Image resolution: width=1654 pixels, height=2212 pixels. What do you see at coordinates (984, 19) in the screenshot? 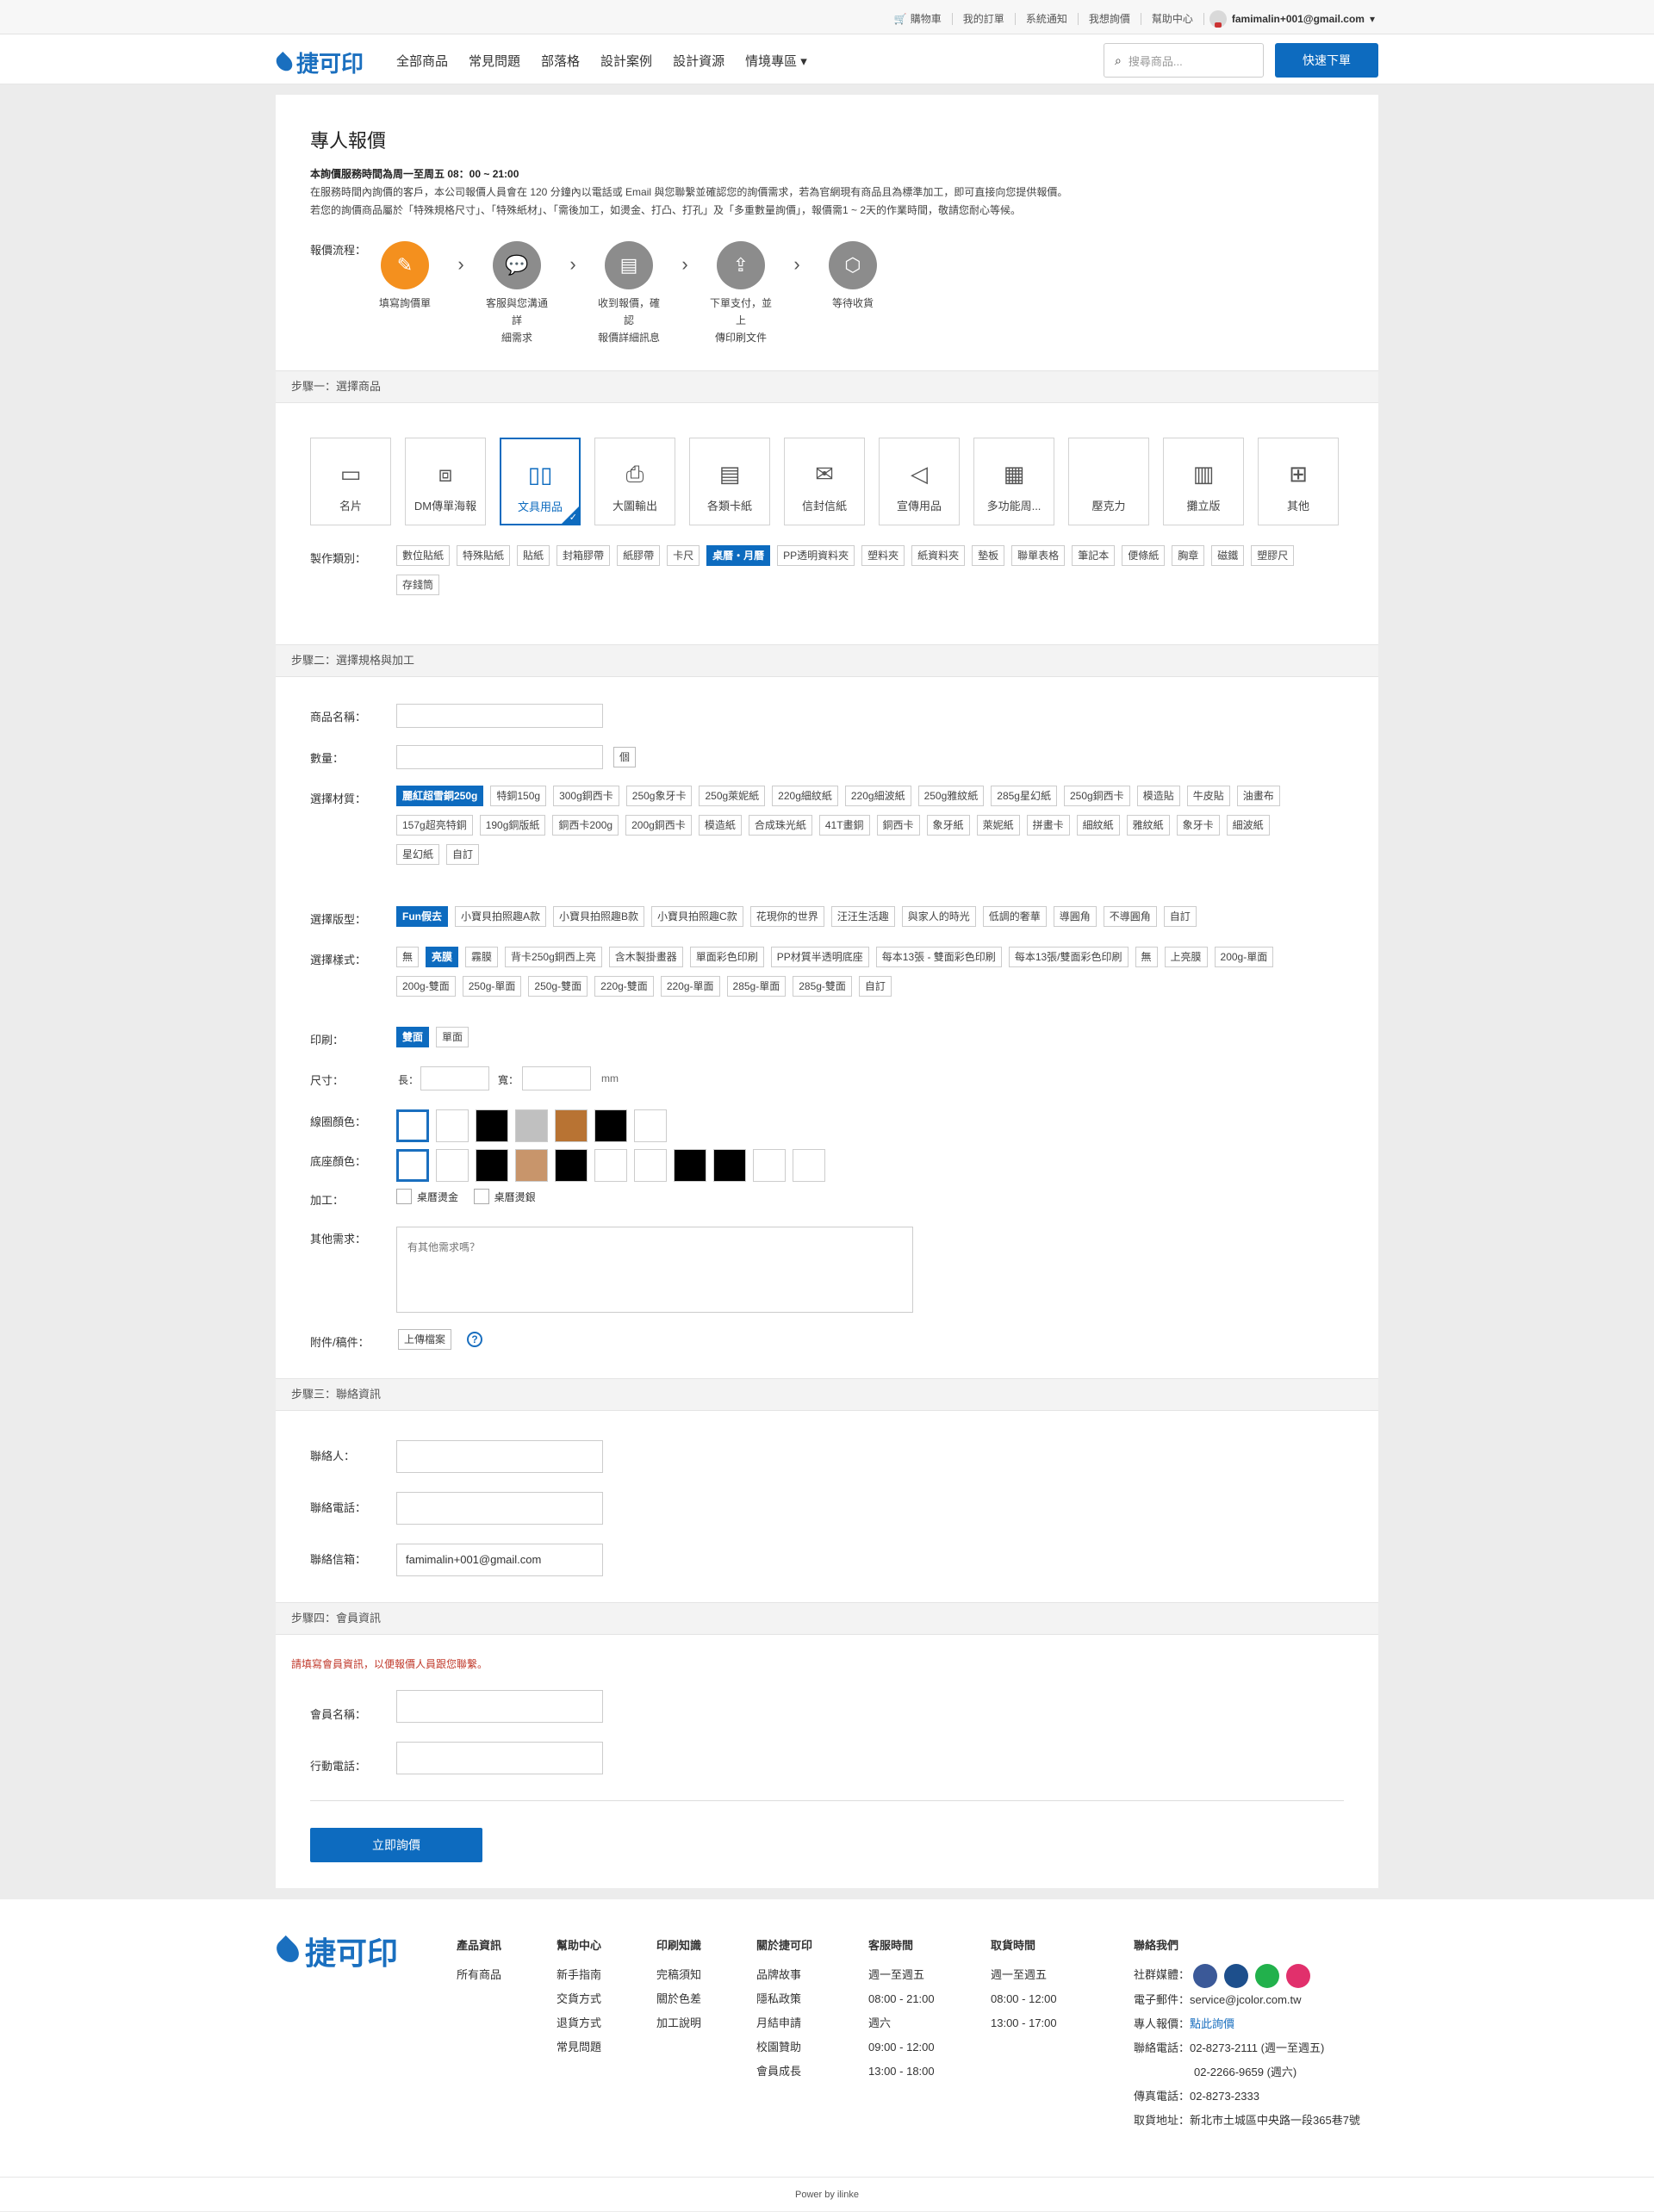
I see `my-orders-link: 我的訂單` at bounding box center [984, 19].